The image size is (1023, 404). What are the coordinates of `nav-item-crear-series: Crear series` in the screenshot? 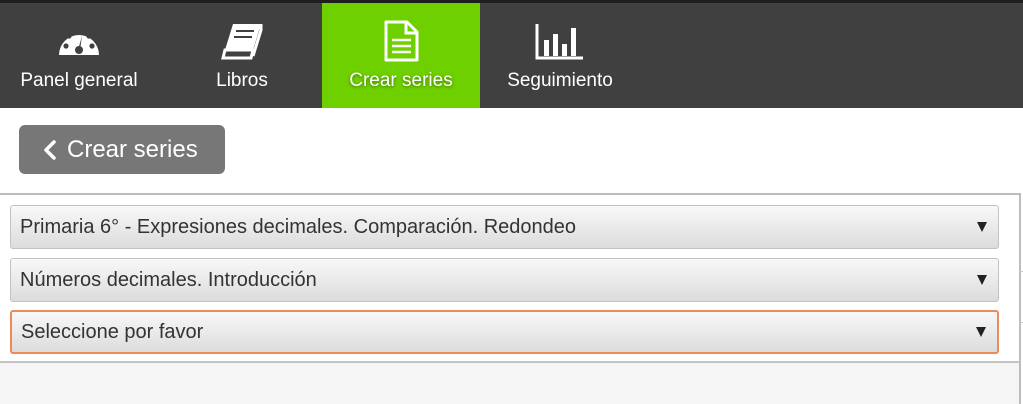 It's located at (401, 55).